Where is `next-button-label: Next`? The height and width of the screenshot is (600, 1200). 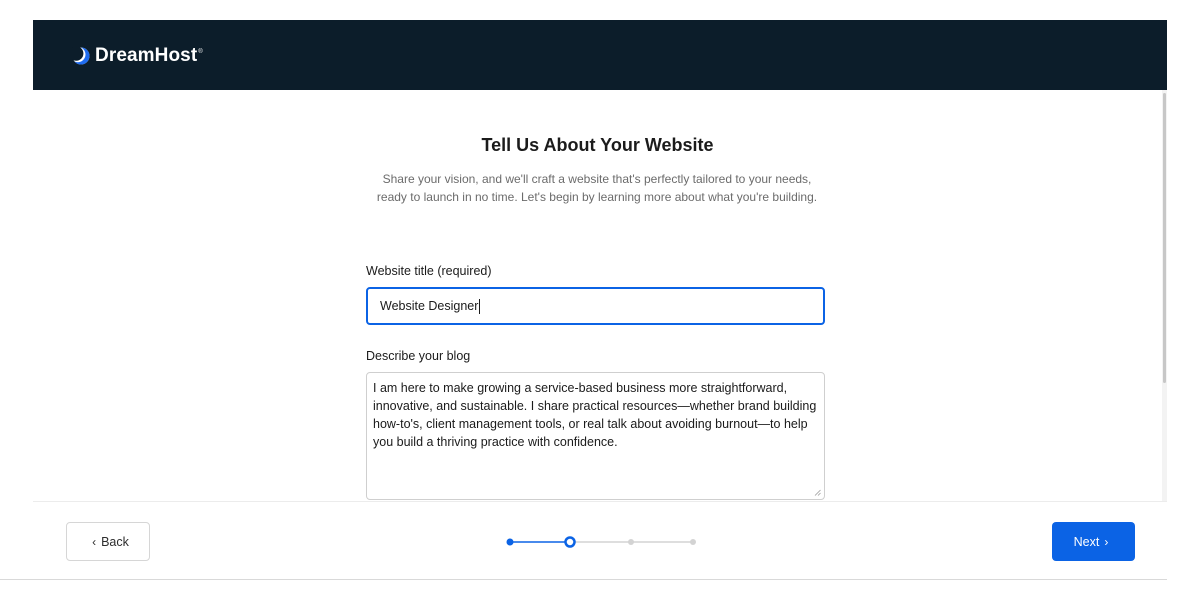 next-button-label: Next is located at coordinates (1086, 541).